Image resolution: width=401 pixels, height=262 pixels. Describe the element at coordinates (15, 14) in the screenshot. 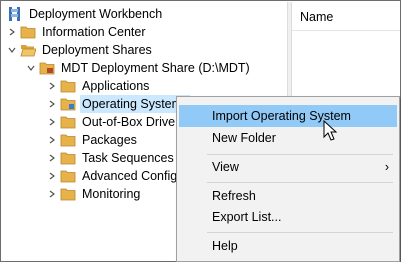

I see `workbench-icon` at that location.